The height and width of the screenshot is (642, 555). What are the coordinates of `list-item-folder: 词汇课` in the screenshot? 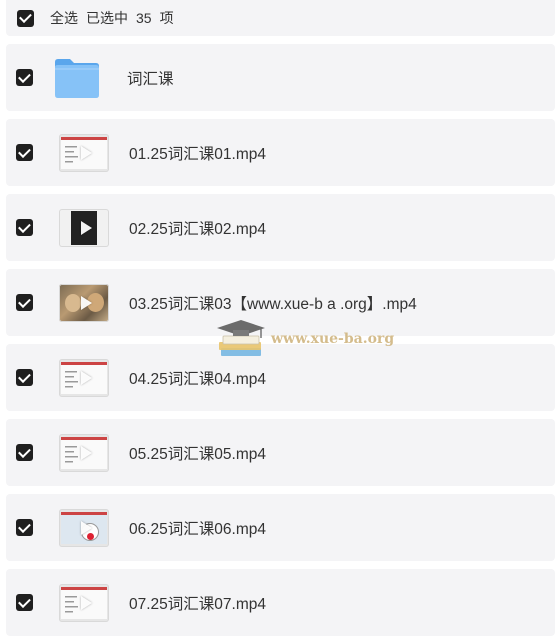 It's located at (280, 77).